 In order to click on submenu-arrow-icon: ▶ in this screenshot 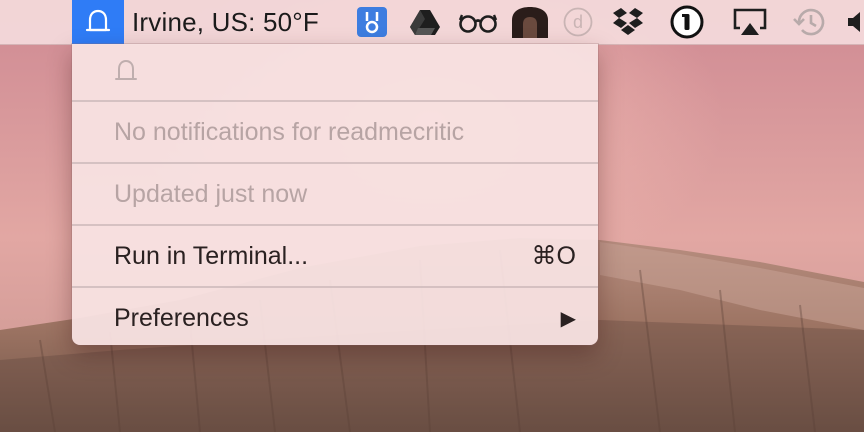, I will do `click(568, 318)`.